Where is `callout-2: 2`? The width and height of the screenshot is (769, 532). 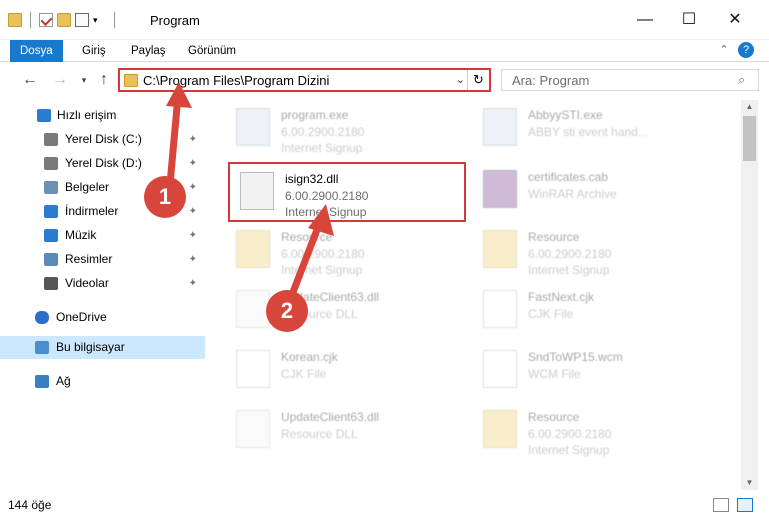 callout-2: 2 is located at coordinates (287, 311).